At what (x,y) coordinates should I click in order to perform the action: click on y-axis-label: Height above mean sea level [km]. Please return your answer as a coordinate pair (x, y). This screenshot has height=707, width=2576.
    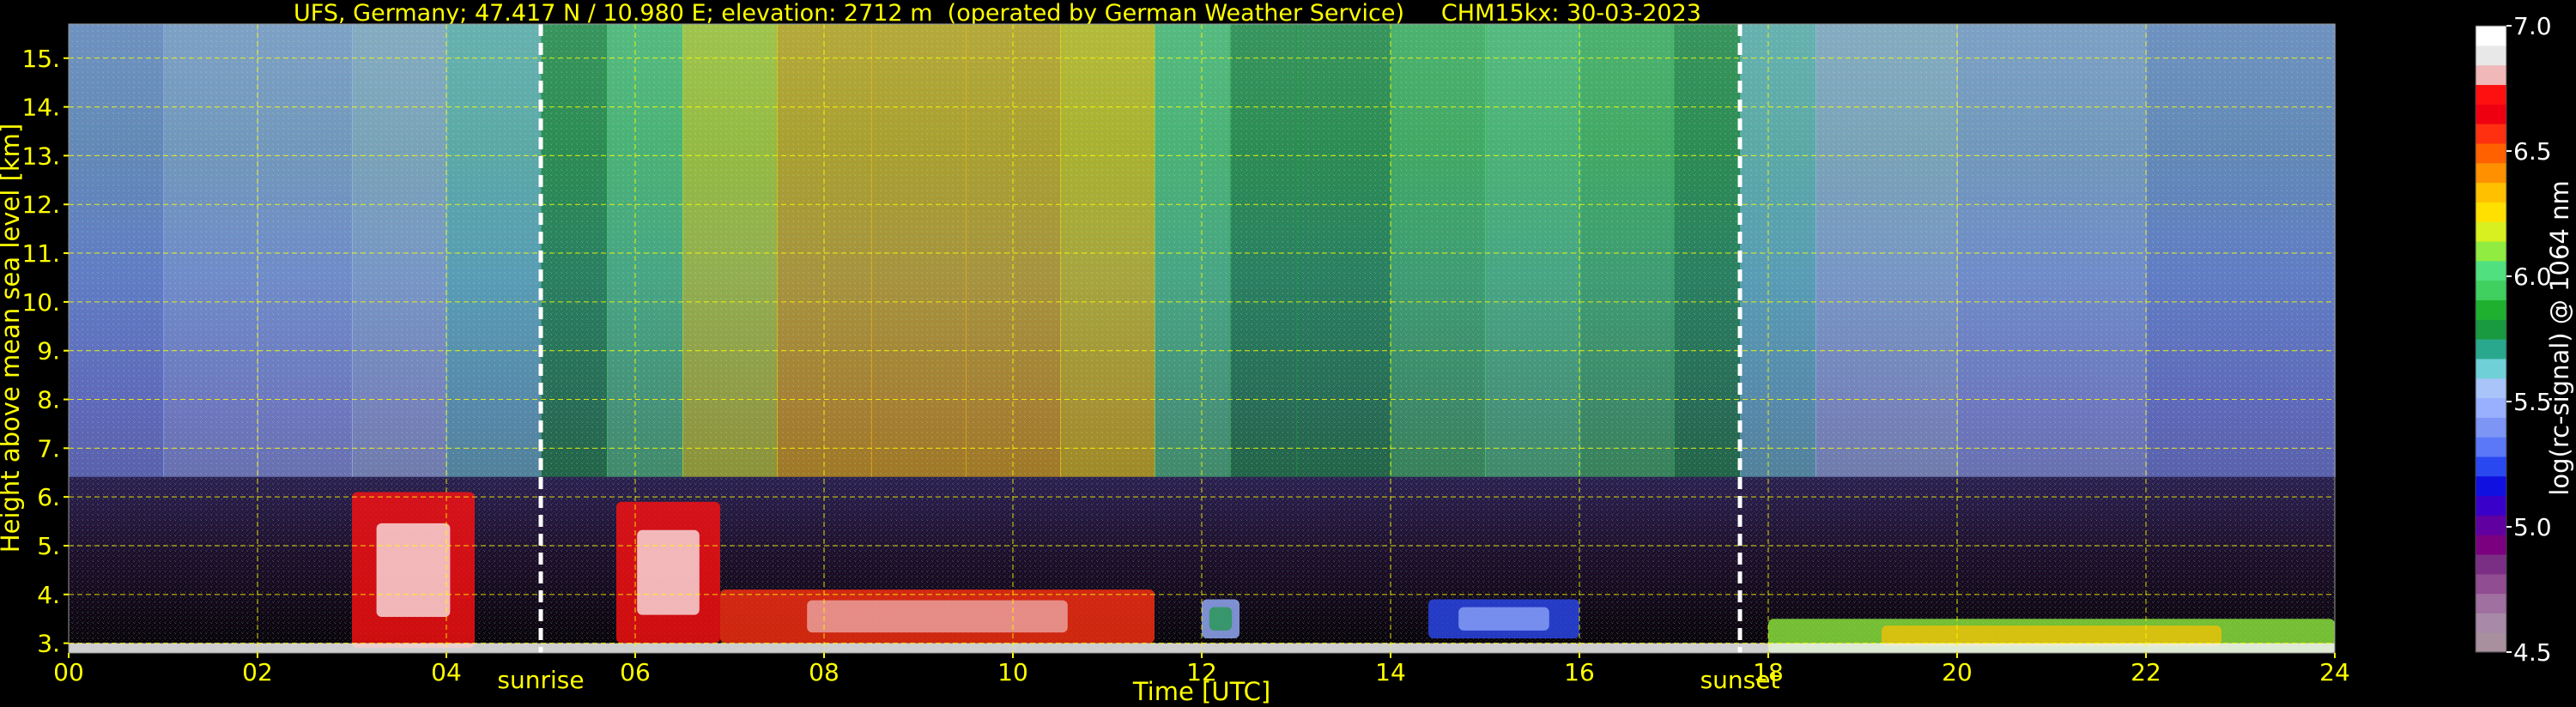
    Looking at the image, I should click on (12, 338).